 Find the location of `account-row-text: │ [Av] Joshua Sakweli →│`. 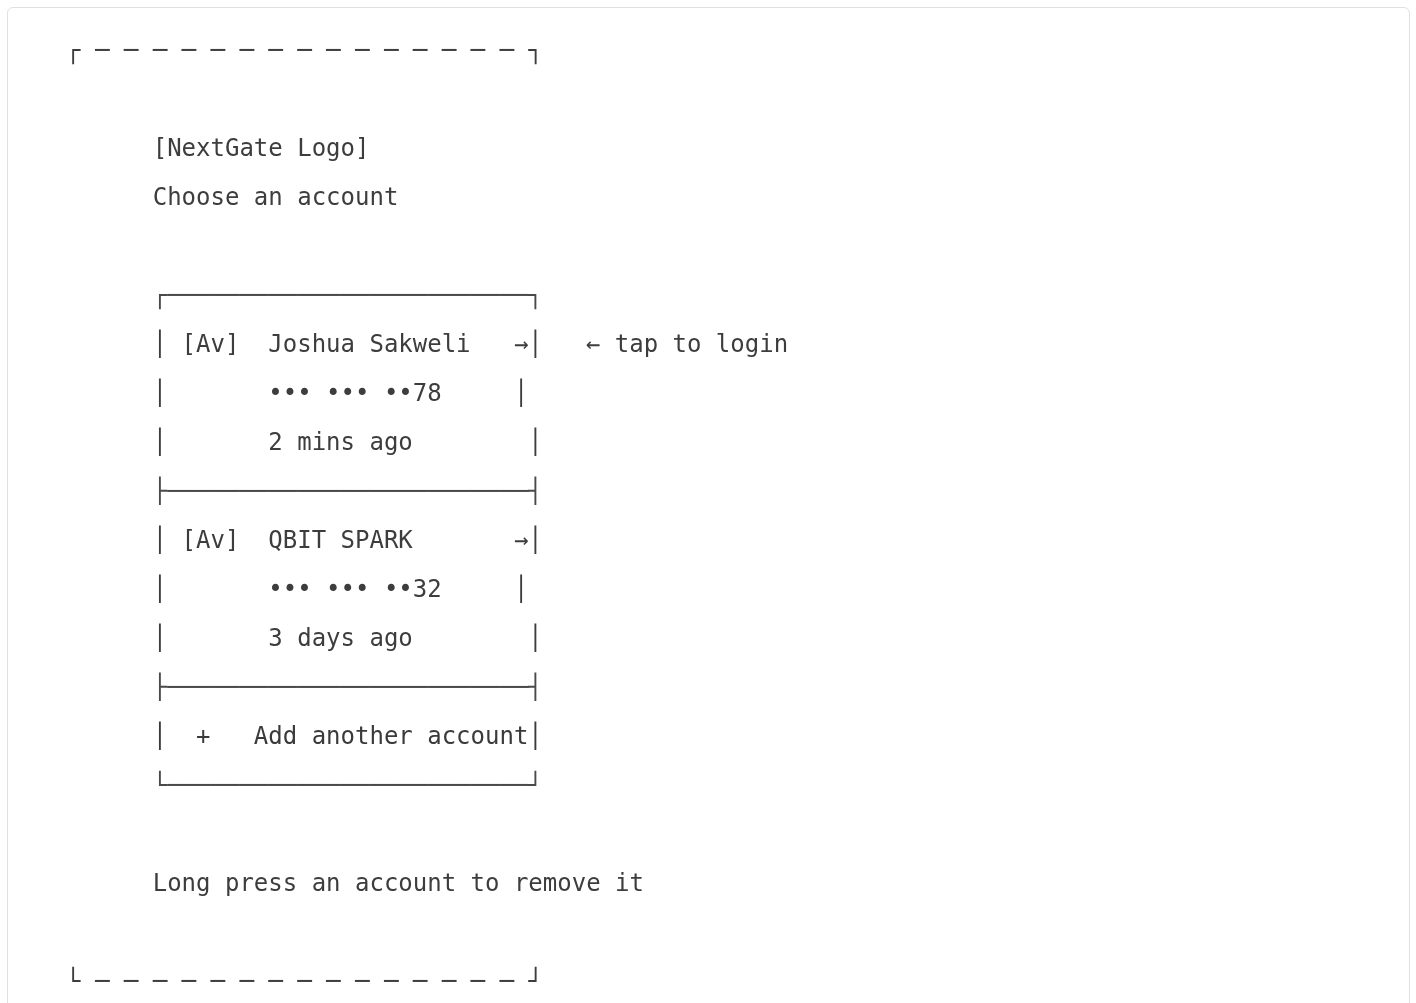

account-row-text: │ [Av] Joshua Sakweli →│ is located at coordinates (347, 344).